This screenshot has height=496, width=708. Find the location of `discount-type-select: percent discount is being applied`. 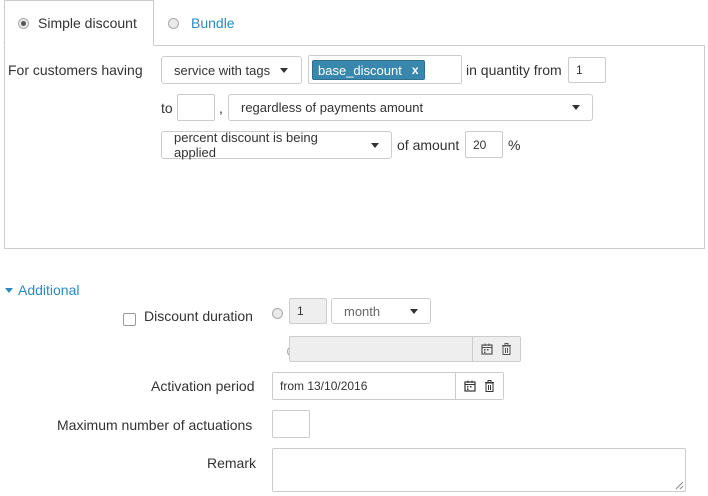

discount-type-select: percent discount is being applied is located at coordinates (276, 145).